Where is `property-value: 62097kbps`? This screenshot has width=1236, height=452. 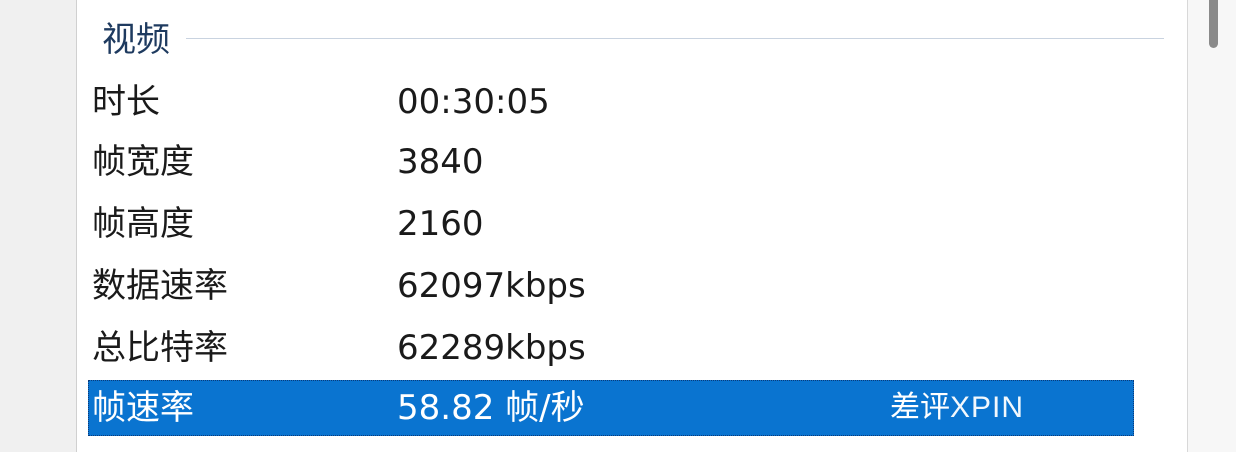 property-value: 62097kbps is located at coordinates (491, 286).